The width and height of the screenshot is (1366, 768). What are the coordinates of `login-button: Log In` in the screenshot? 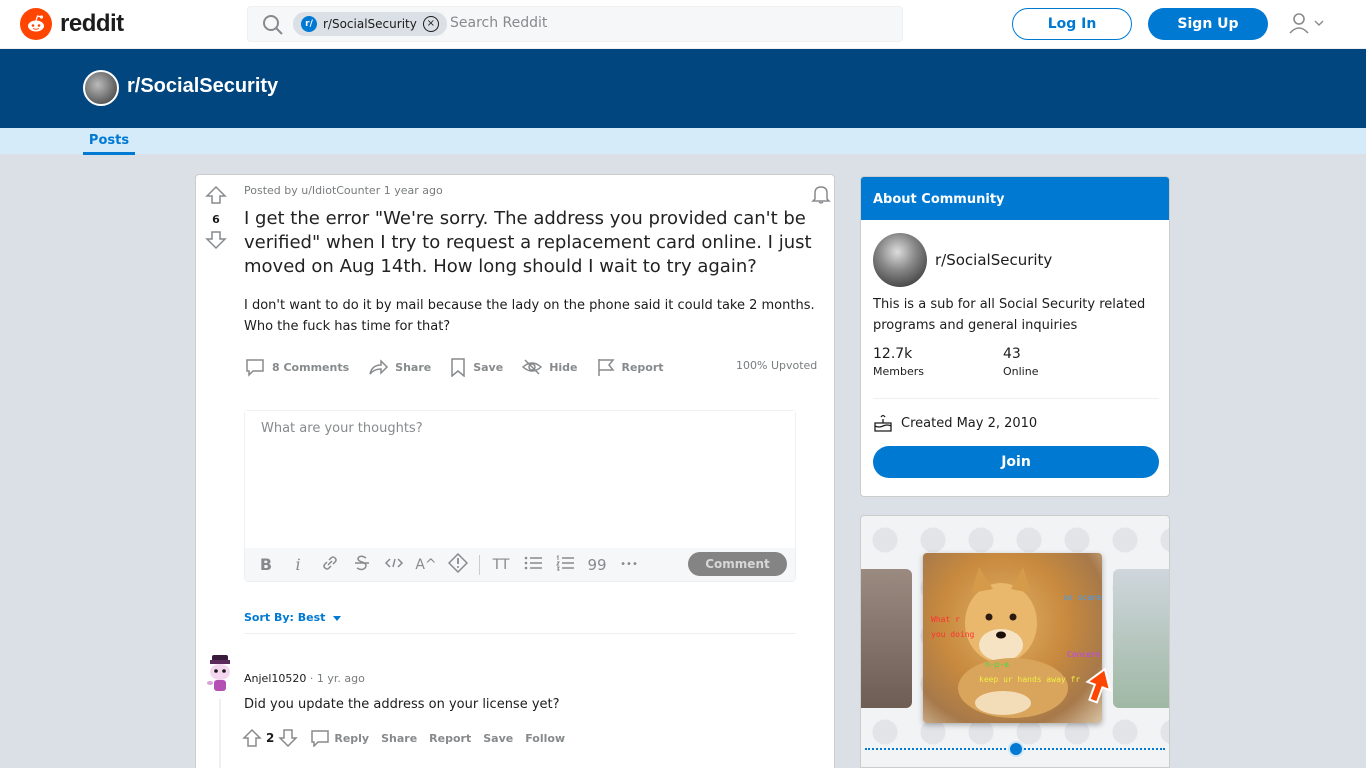 It's located at (1072, 24).